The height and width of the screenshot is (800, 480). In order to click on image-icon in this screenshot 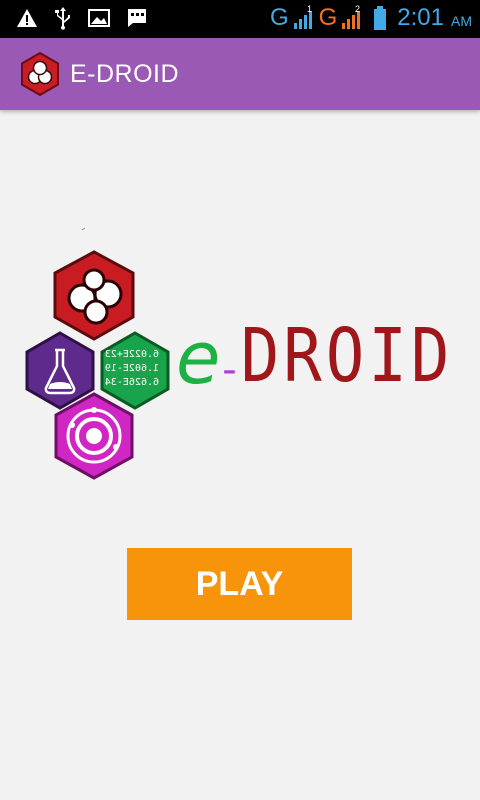, I will do `click(99, 18)`.